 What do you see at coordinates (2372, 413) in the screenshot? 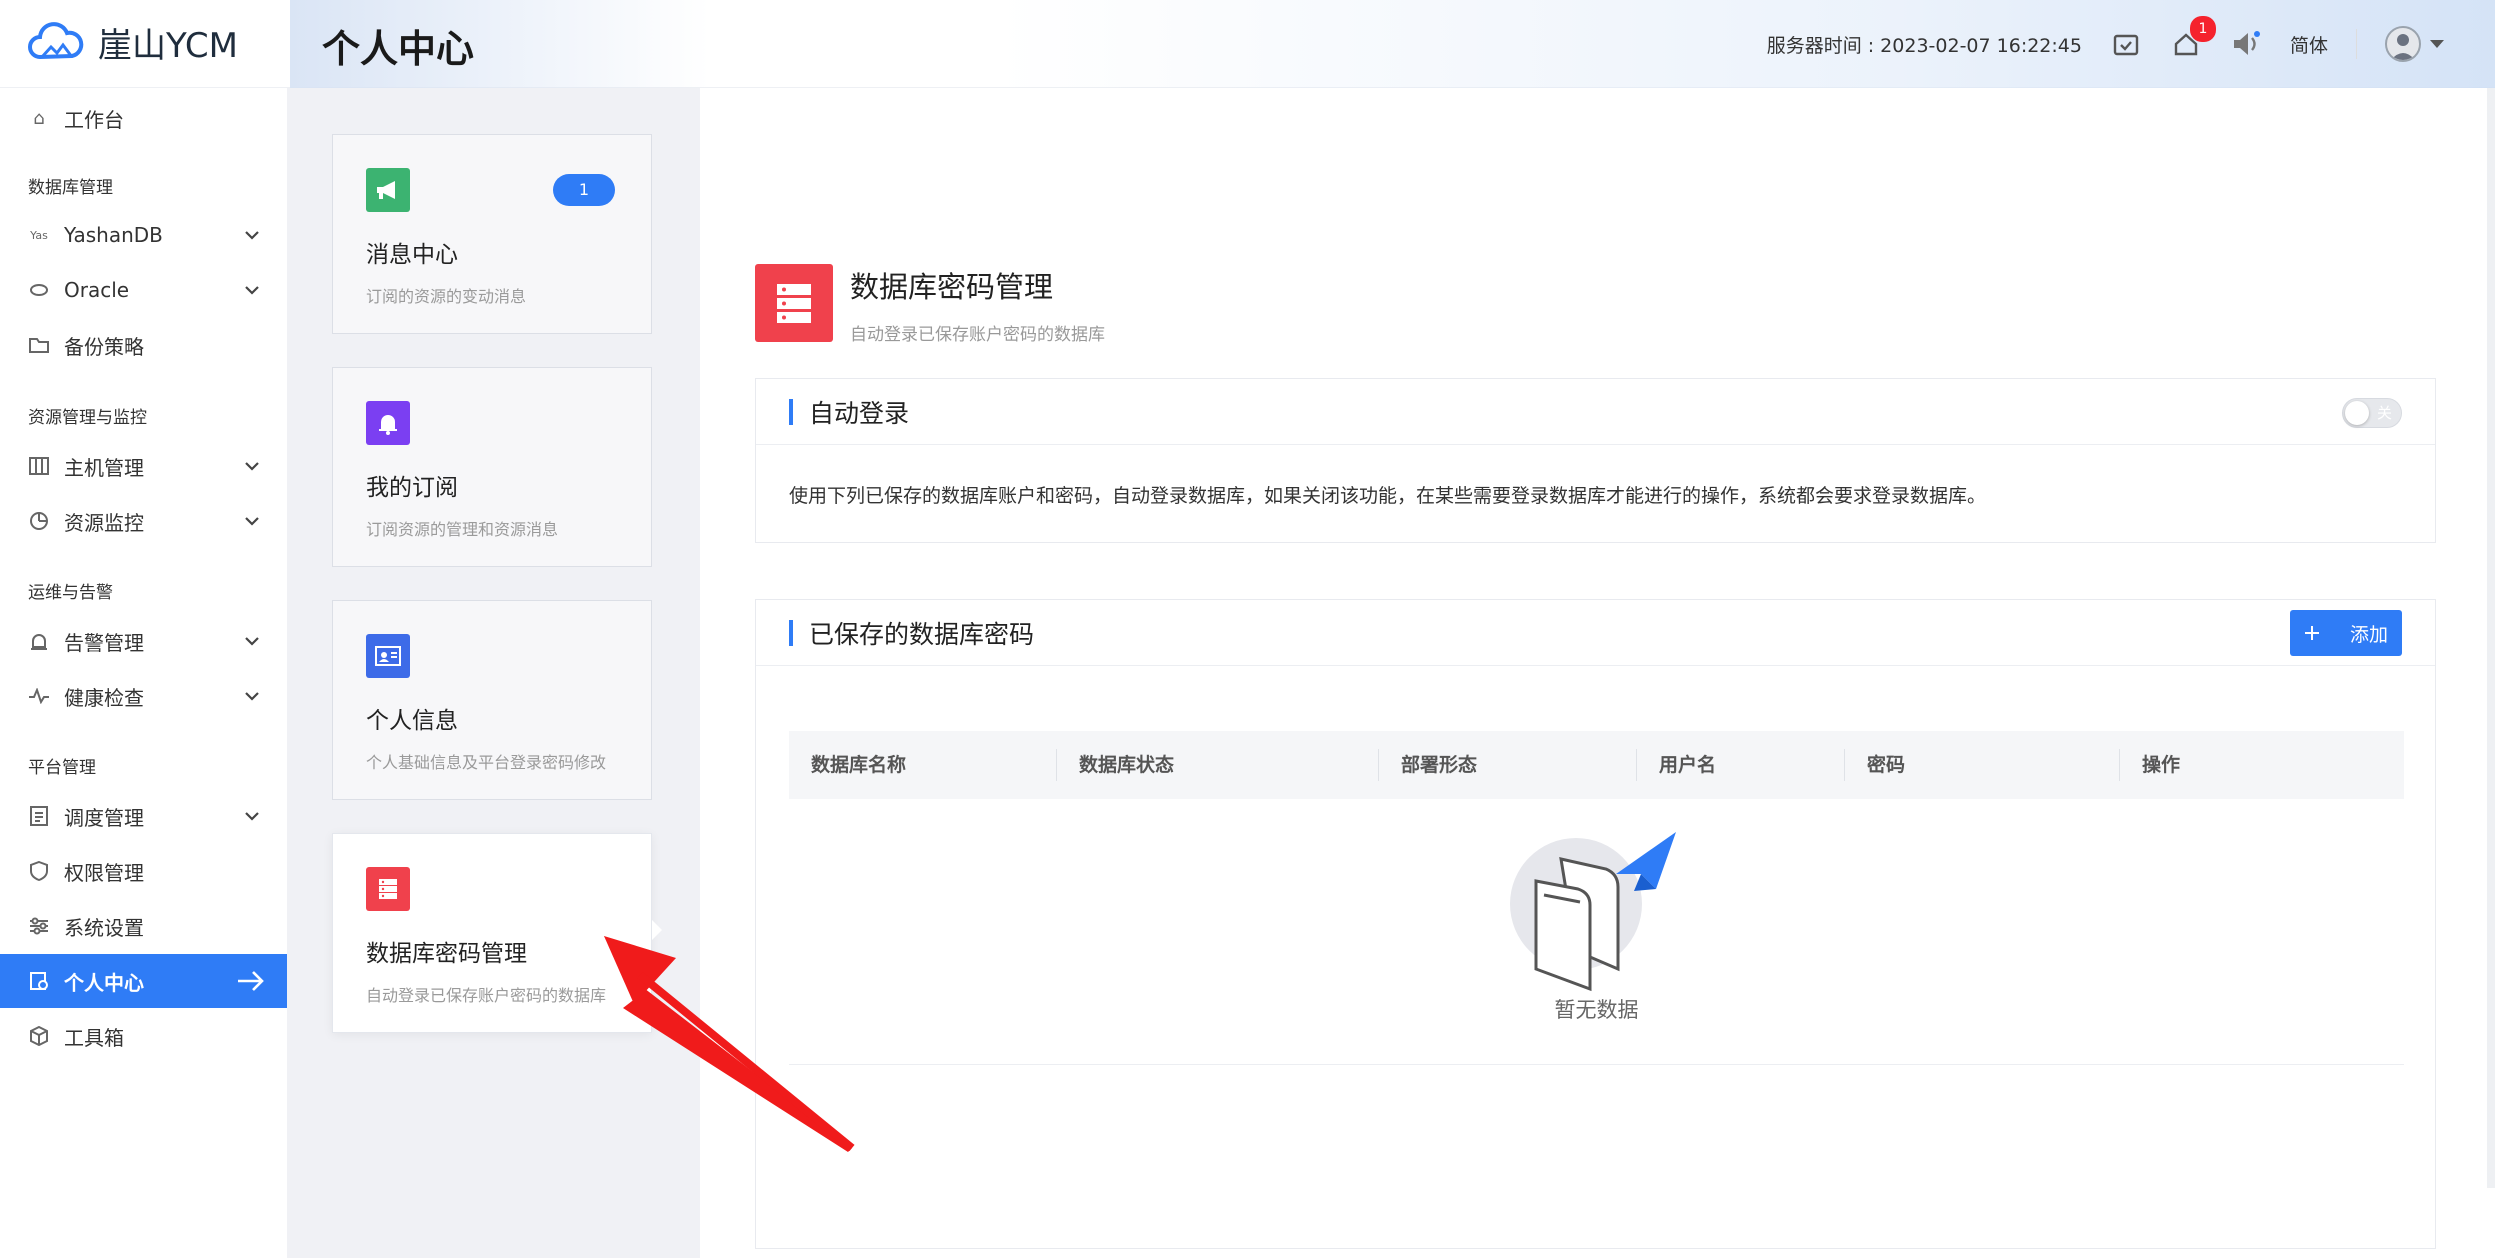
I see `auto-login-toggle: 关` at bounding box center [2372, 413].